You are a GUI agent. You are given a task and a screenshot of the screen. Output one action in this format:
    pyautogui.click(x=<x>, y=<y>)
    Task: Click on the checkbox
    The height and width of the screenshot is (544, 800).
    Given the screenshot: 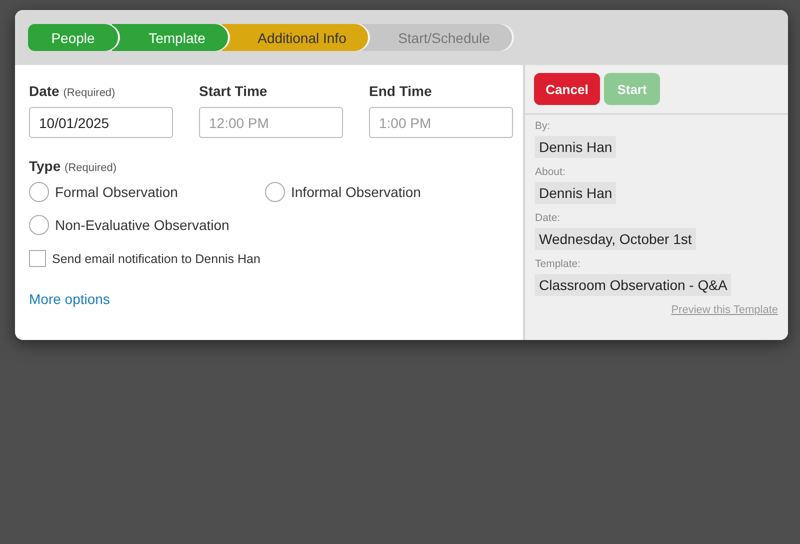 What is the action you would take?
    pyautogui.click(x=37, y=258)
    